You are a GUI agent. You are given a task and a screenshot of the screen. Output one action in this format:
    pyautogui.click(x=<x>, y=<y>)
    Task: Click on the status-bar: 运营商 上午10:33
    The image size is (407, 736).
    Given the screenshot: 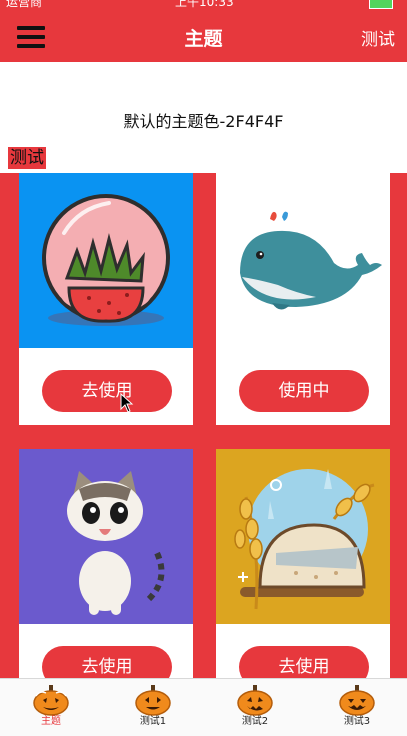 What is the action you would take?
    pyautogui.click(x=203, y=6)
    